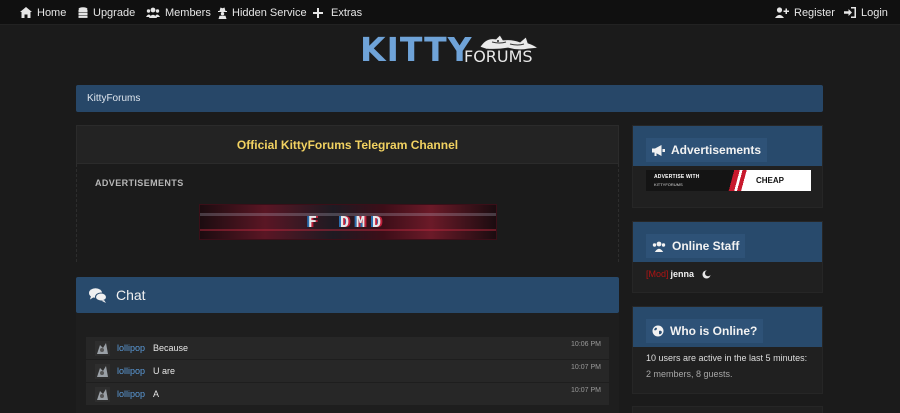  I want to click on nav-upgrade-link: Upgrade, so click(106, 12).